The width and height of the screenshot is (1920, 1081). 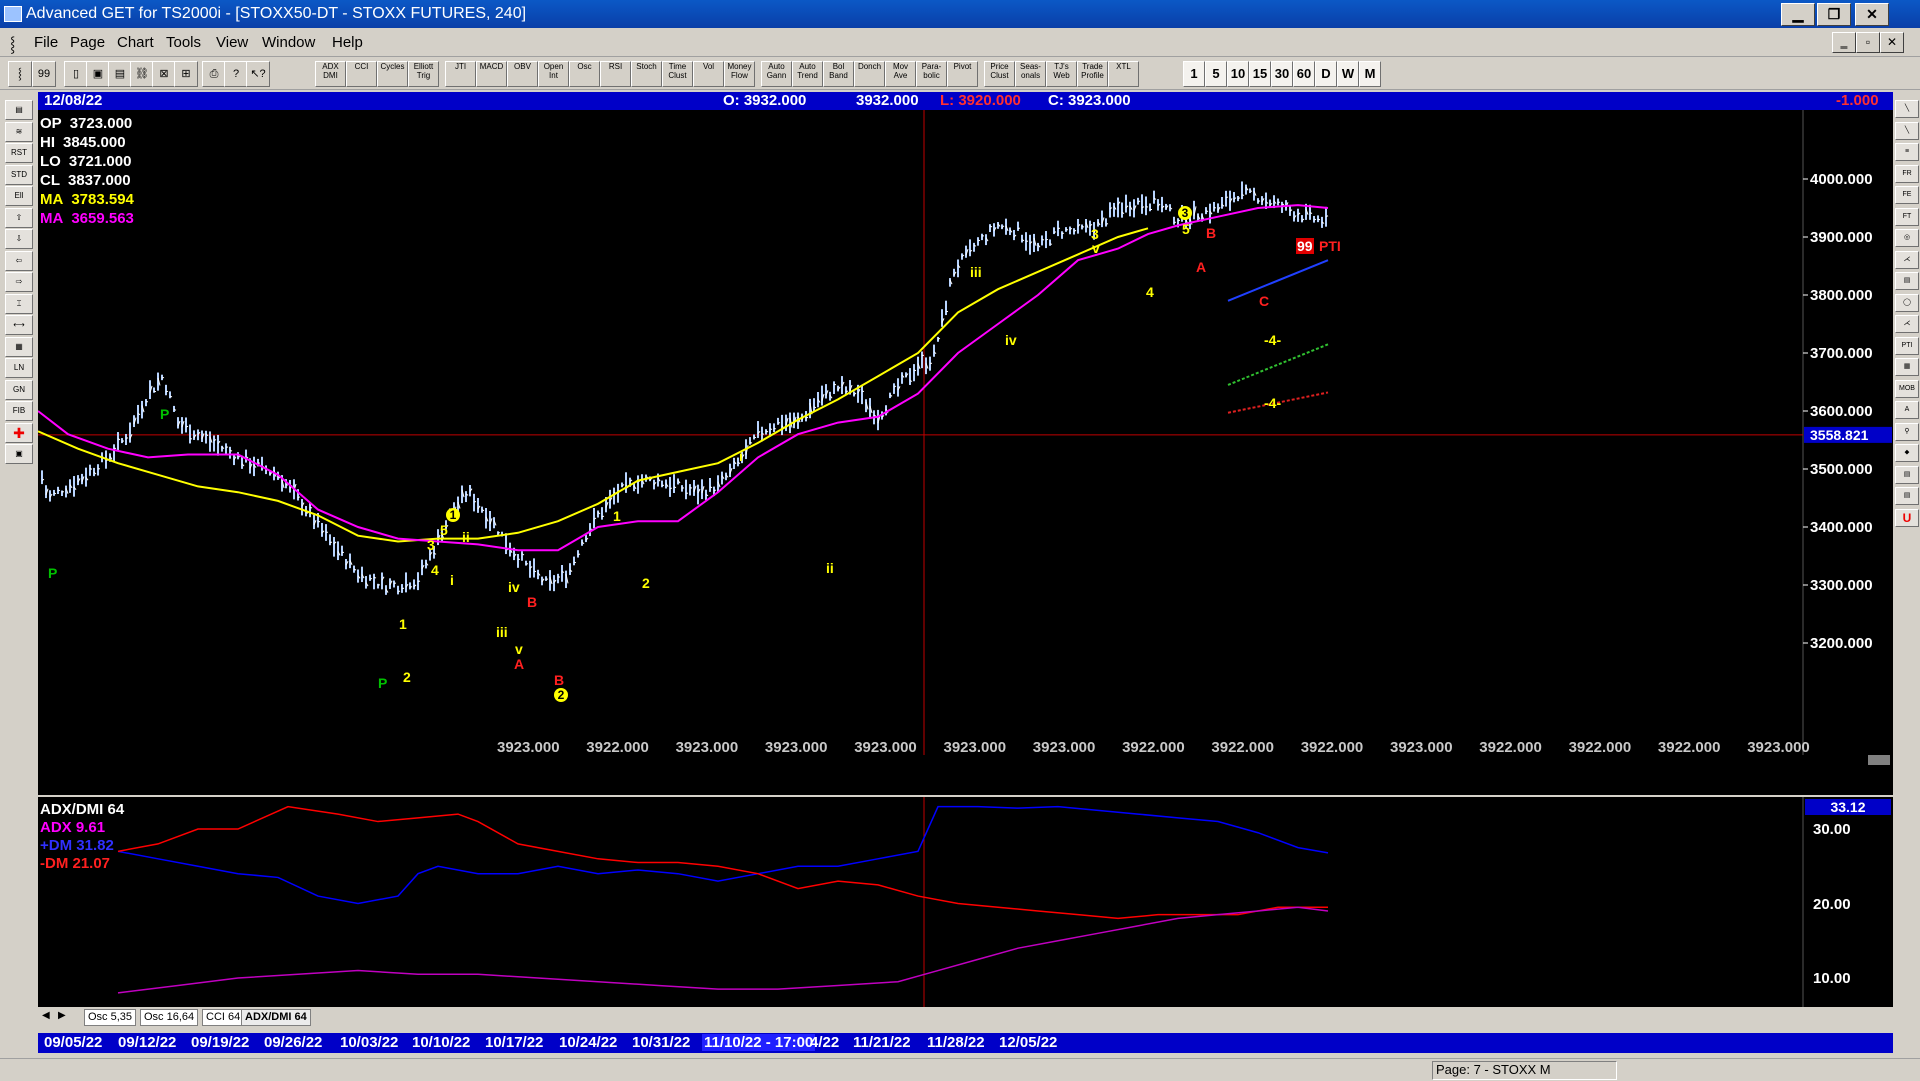 I want to click on study-time-clust-button: Time Clust, so click(x=677, y=74).